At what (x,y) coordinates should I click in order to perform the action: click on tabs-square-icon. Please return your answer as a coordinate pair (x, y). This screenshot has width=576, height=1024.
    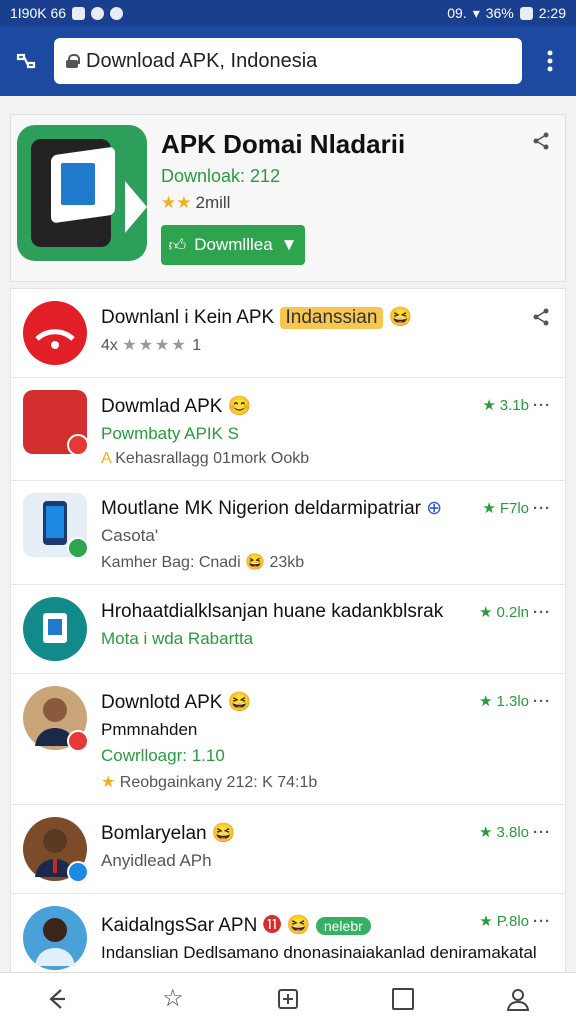
    Looking at the image, I should click on (403, 999).